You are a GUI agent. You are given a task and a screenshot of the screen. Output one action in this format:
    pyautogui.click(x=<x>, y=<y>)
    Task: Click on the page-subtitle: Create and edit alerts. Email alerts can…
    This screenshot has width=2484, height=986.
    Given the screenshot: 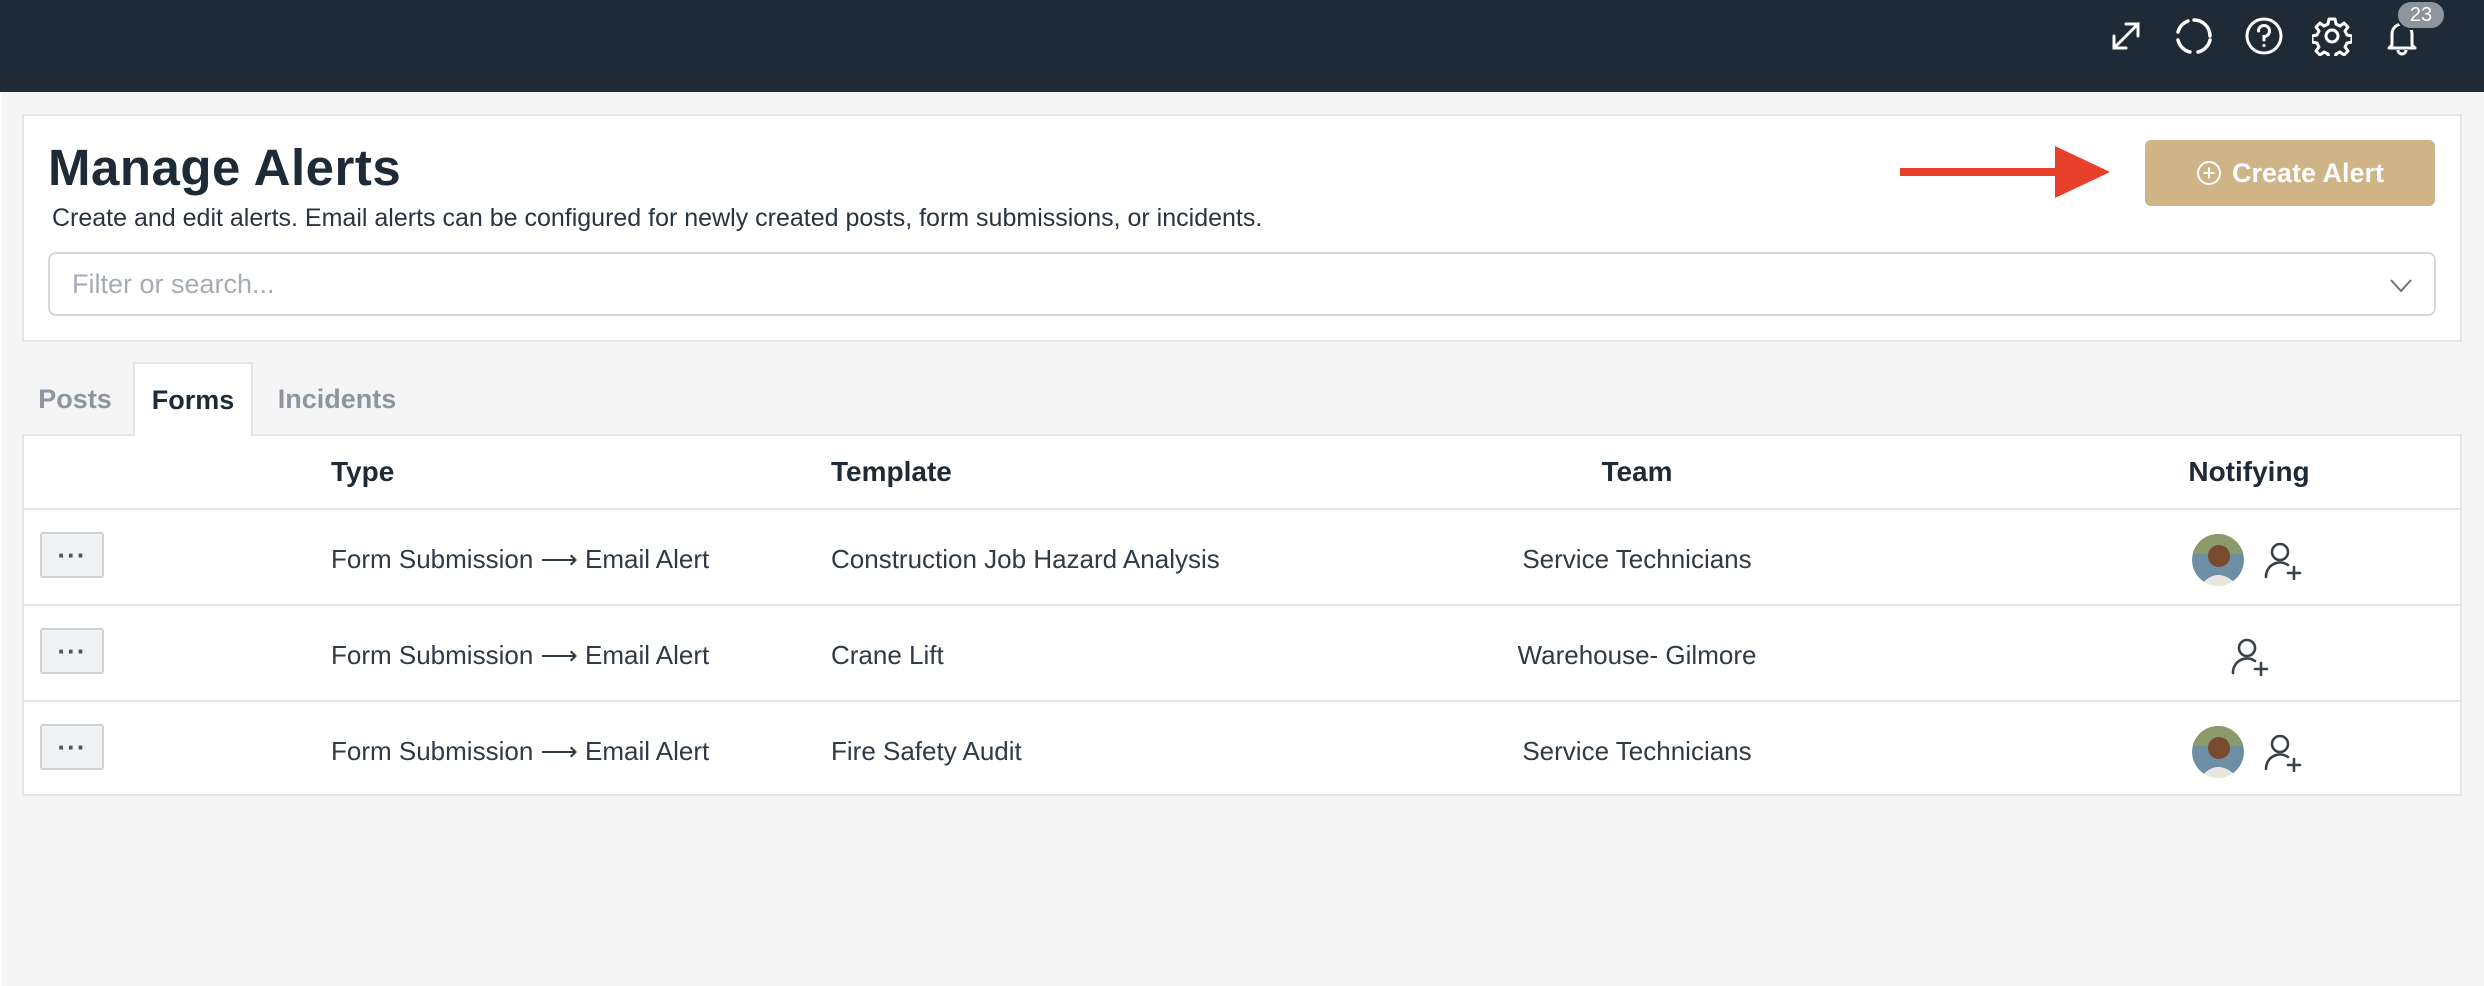 What is the action you would take?
    pyautogui.click(x=657, y=218)
    